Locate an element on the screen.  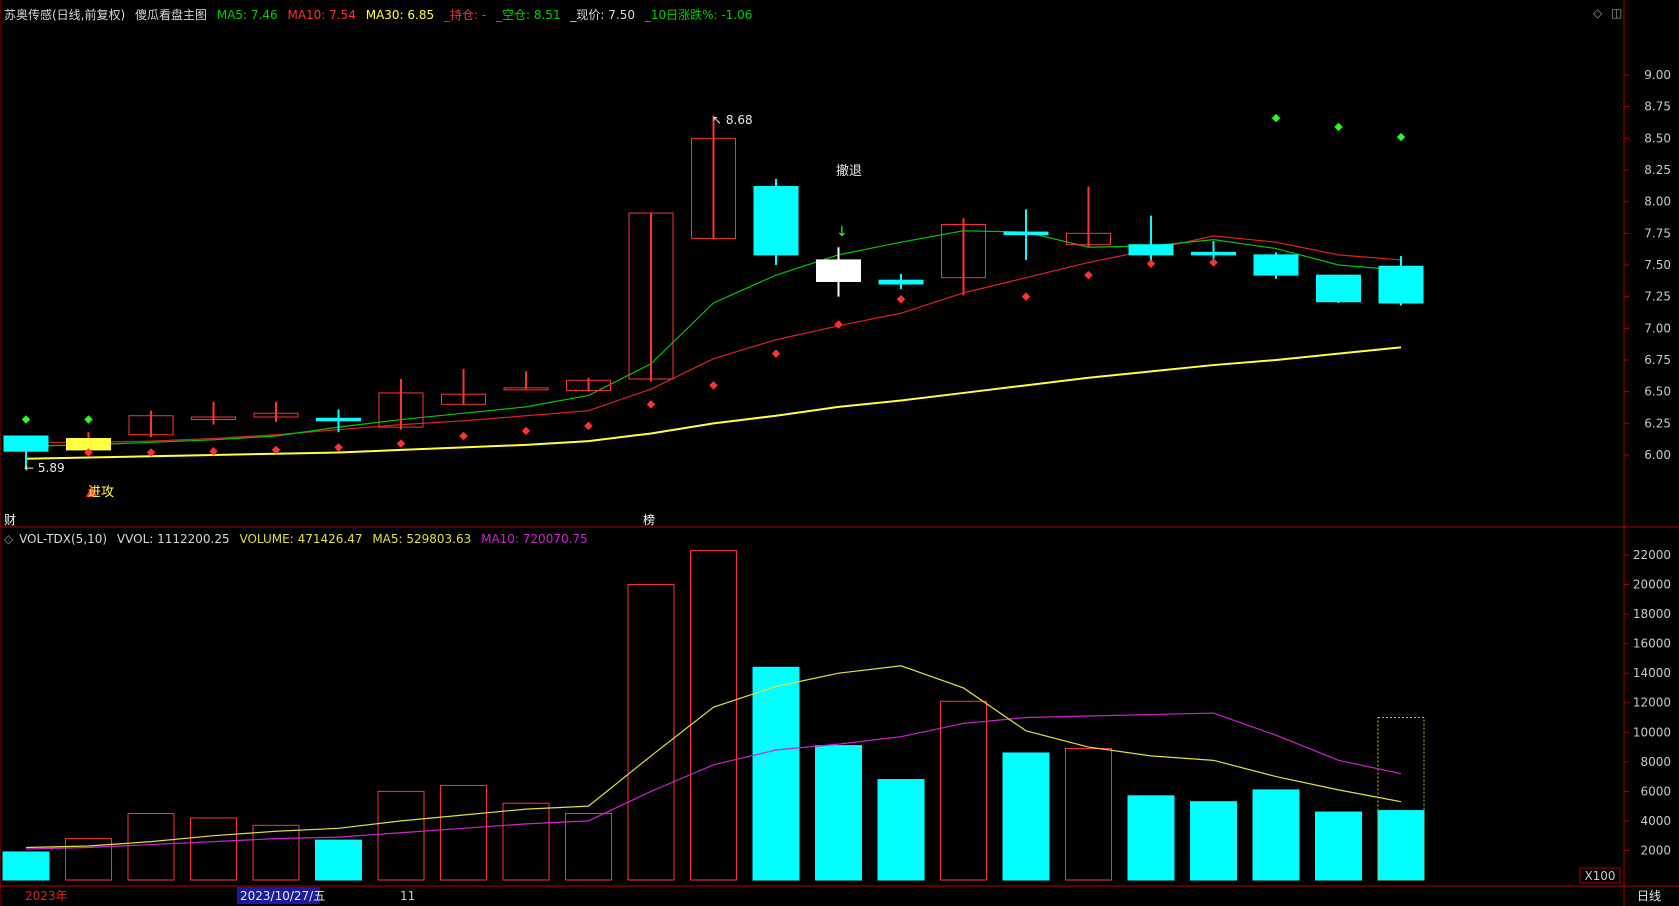
vvol-readout: VVOL: 1112200.25 is located at coordinates (173, 539).